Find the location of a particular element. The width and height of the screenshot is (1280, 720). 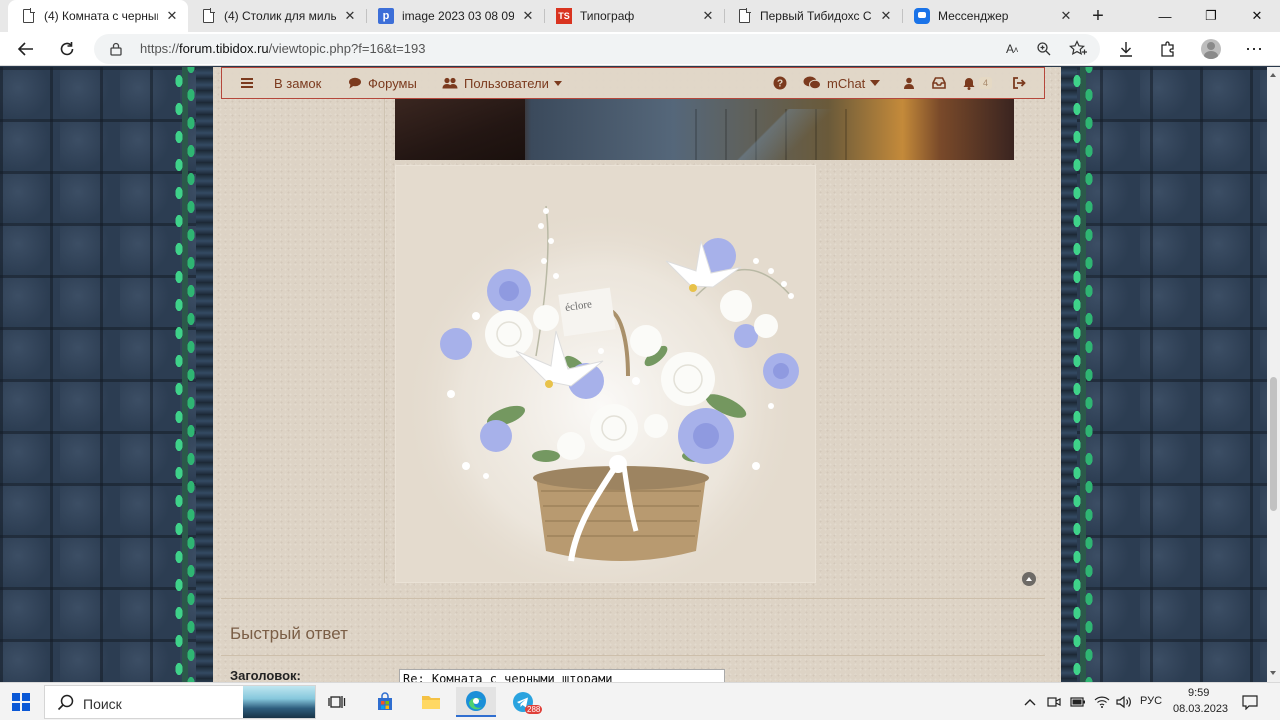

tab-tibidox-set: Первый Тибидохс Сеть ✕ is located at coordinates (813, 16).